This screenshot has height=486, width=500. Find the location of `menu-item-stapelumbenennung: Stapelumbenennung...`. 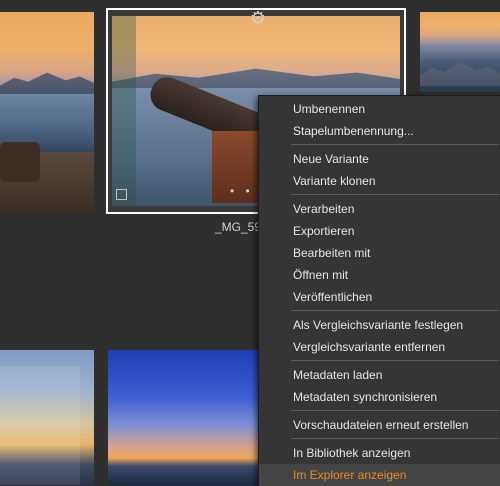

menu-item-stapelumbenennung: Stapelumbenennung... is located at coordinates (379, 131).